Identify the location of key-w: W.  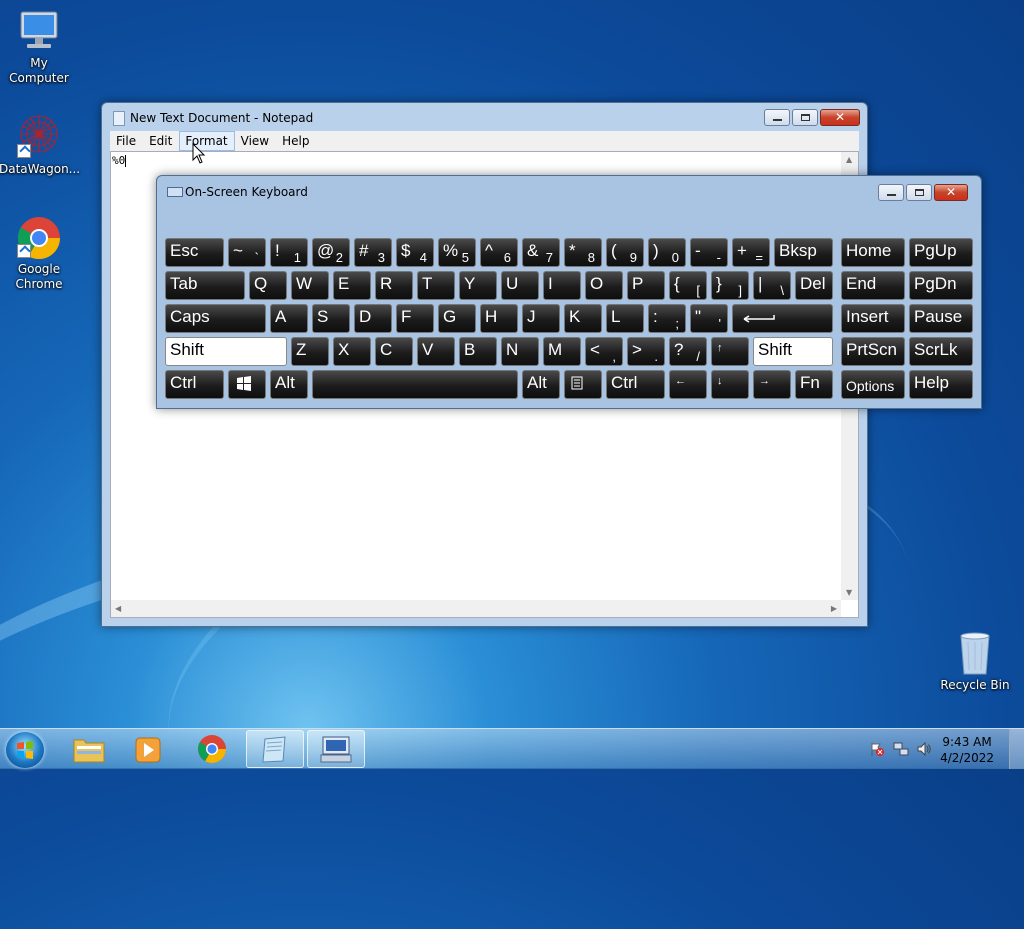
(310, 285).